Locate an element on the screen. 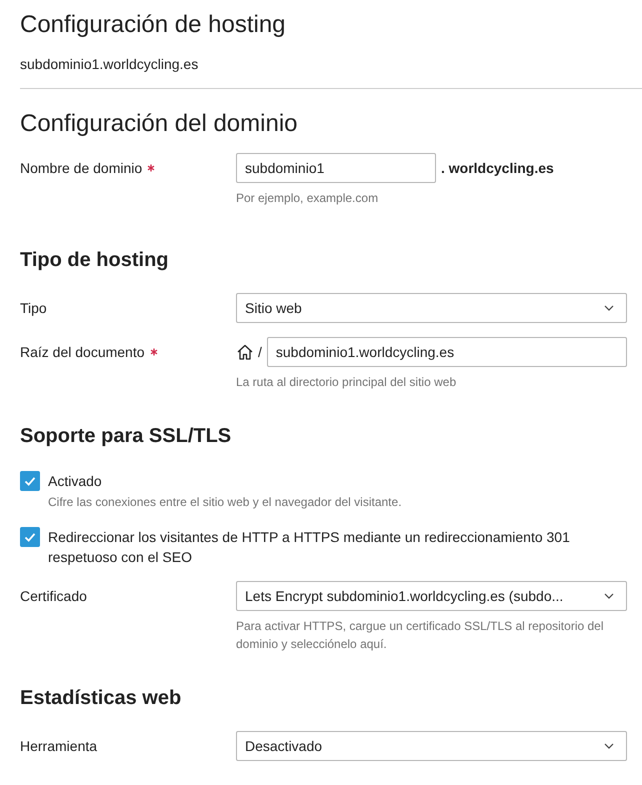  home-icon is located at coordinates (245, 352).